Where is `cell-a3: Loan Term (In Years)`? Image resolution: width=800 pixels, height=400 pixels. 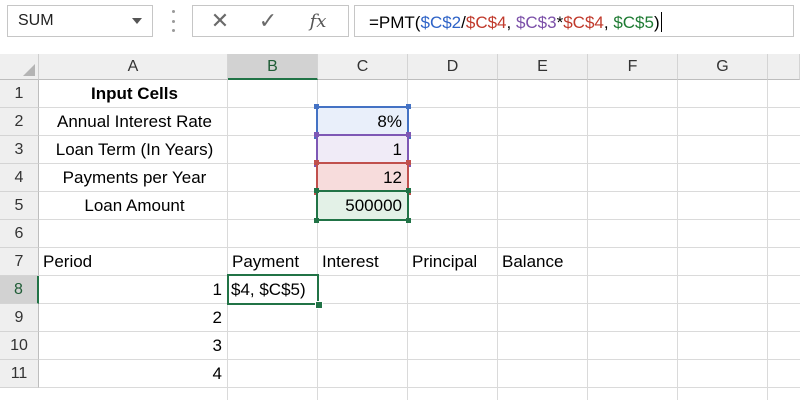
cell-a3: Loan Term (In Years) is located at coordinates (134, 150).